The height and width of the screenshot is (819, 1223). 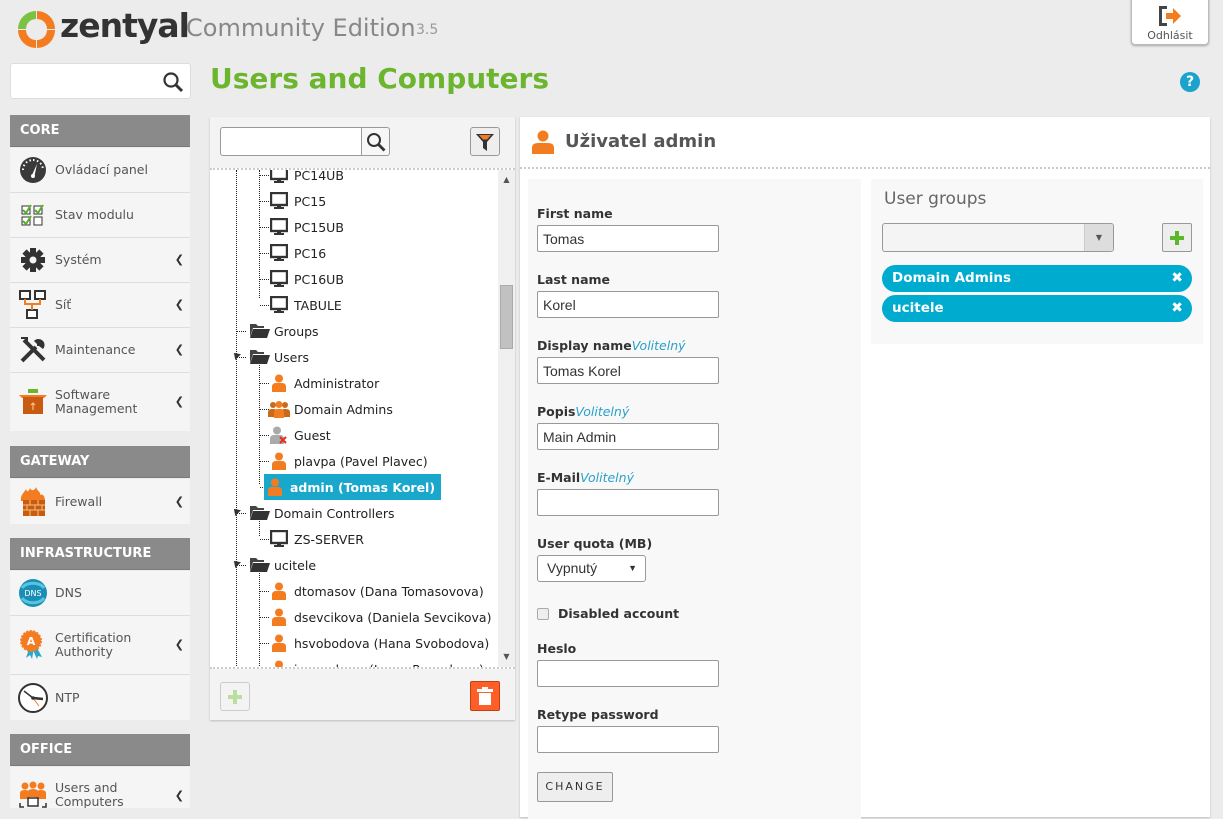 What do you see at coordinates (506, 180) in the screenshot?
I see `scroll-up-arrow-icon: ▲` at bounding box center [506, 180].